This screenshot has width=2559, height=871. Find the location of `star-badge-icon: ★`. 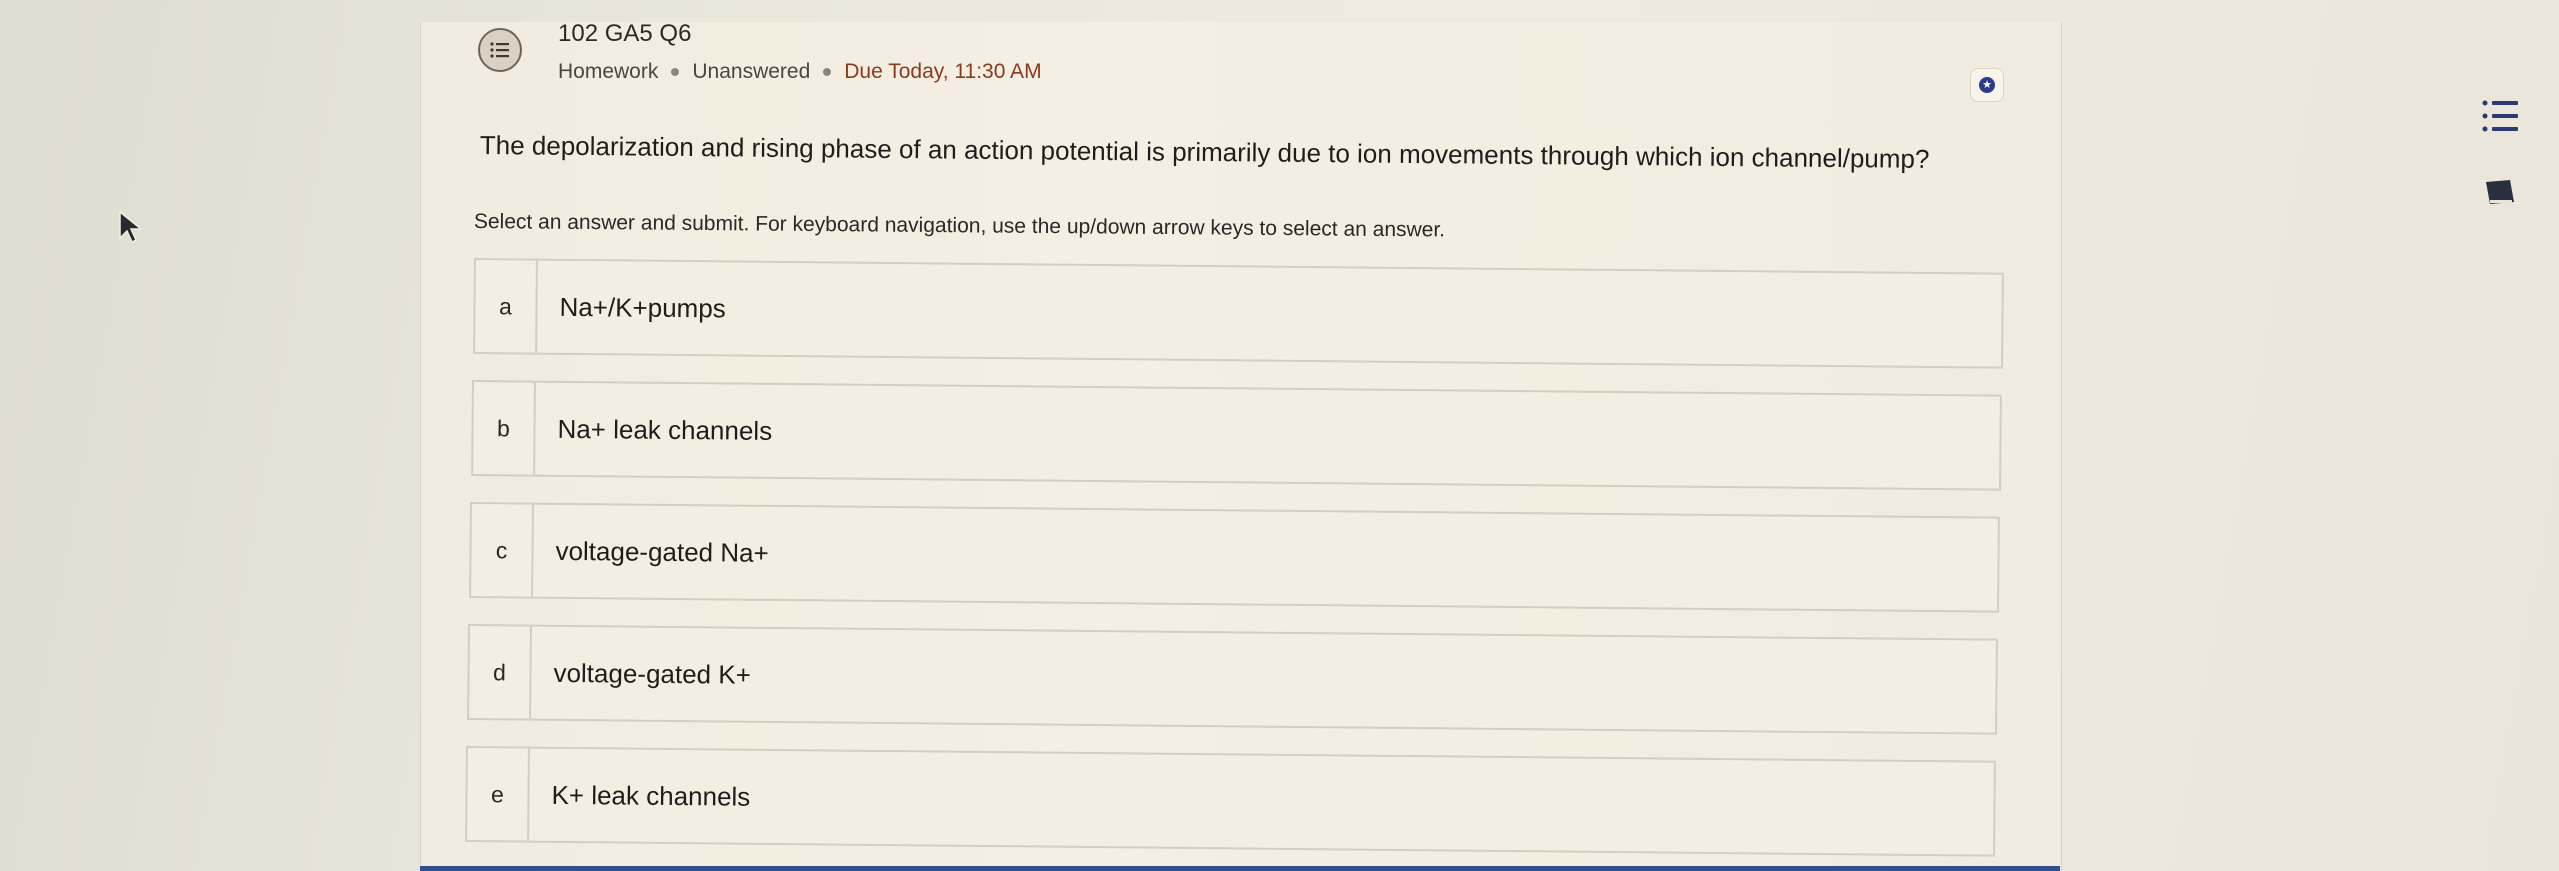

star-badge-icon: ★ is located at coordinates (1987, 85).